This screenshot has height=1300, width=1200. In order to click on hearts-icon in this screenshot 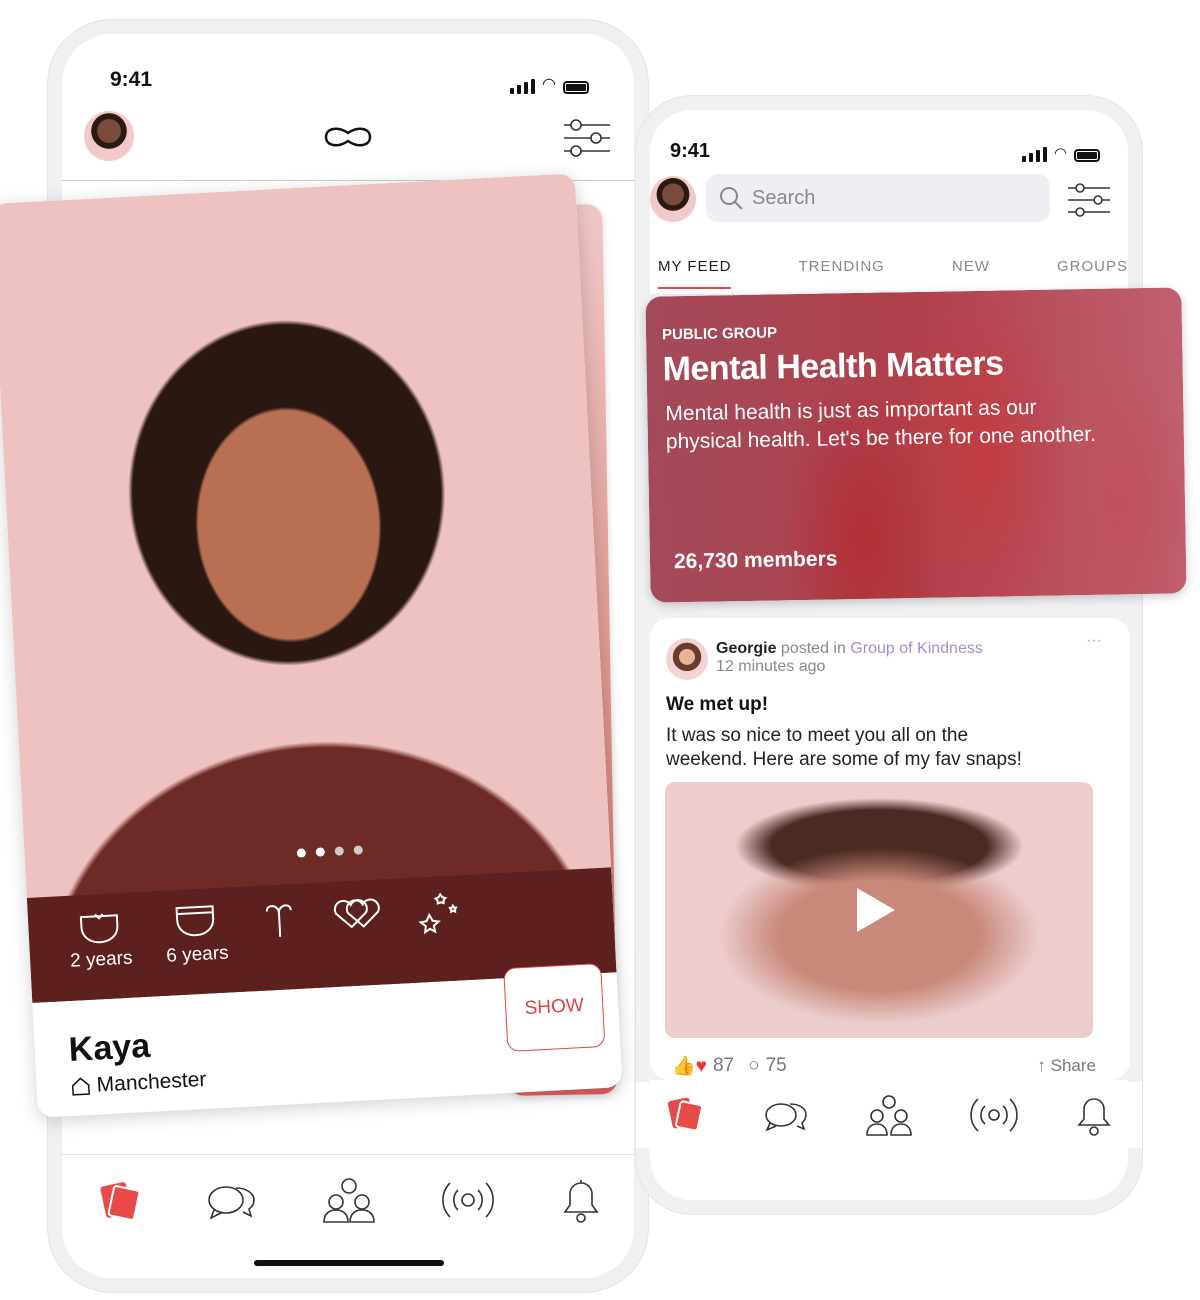, I will do `click(356, 913)`.